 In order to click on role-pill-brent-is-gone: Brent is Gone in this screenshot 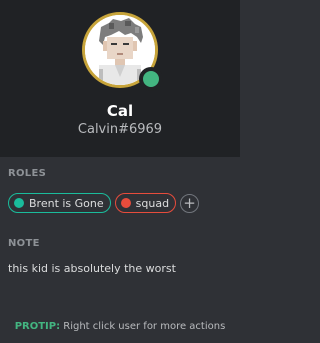, I will do `click(59, 203)`.